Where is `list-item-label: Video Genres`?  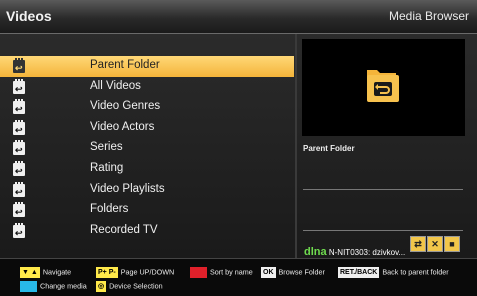 list-item-label: Video Genres is located at coordinates (125, 106).